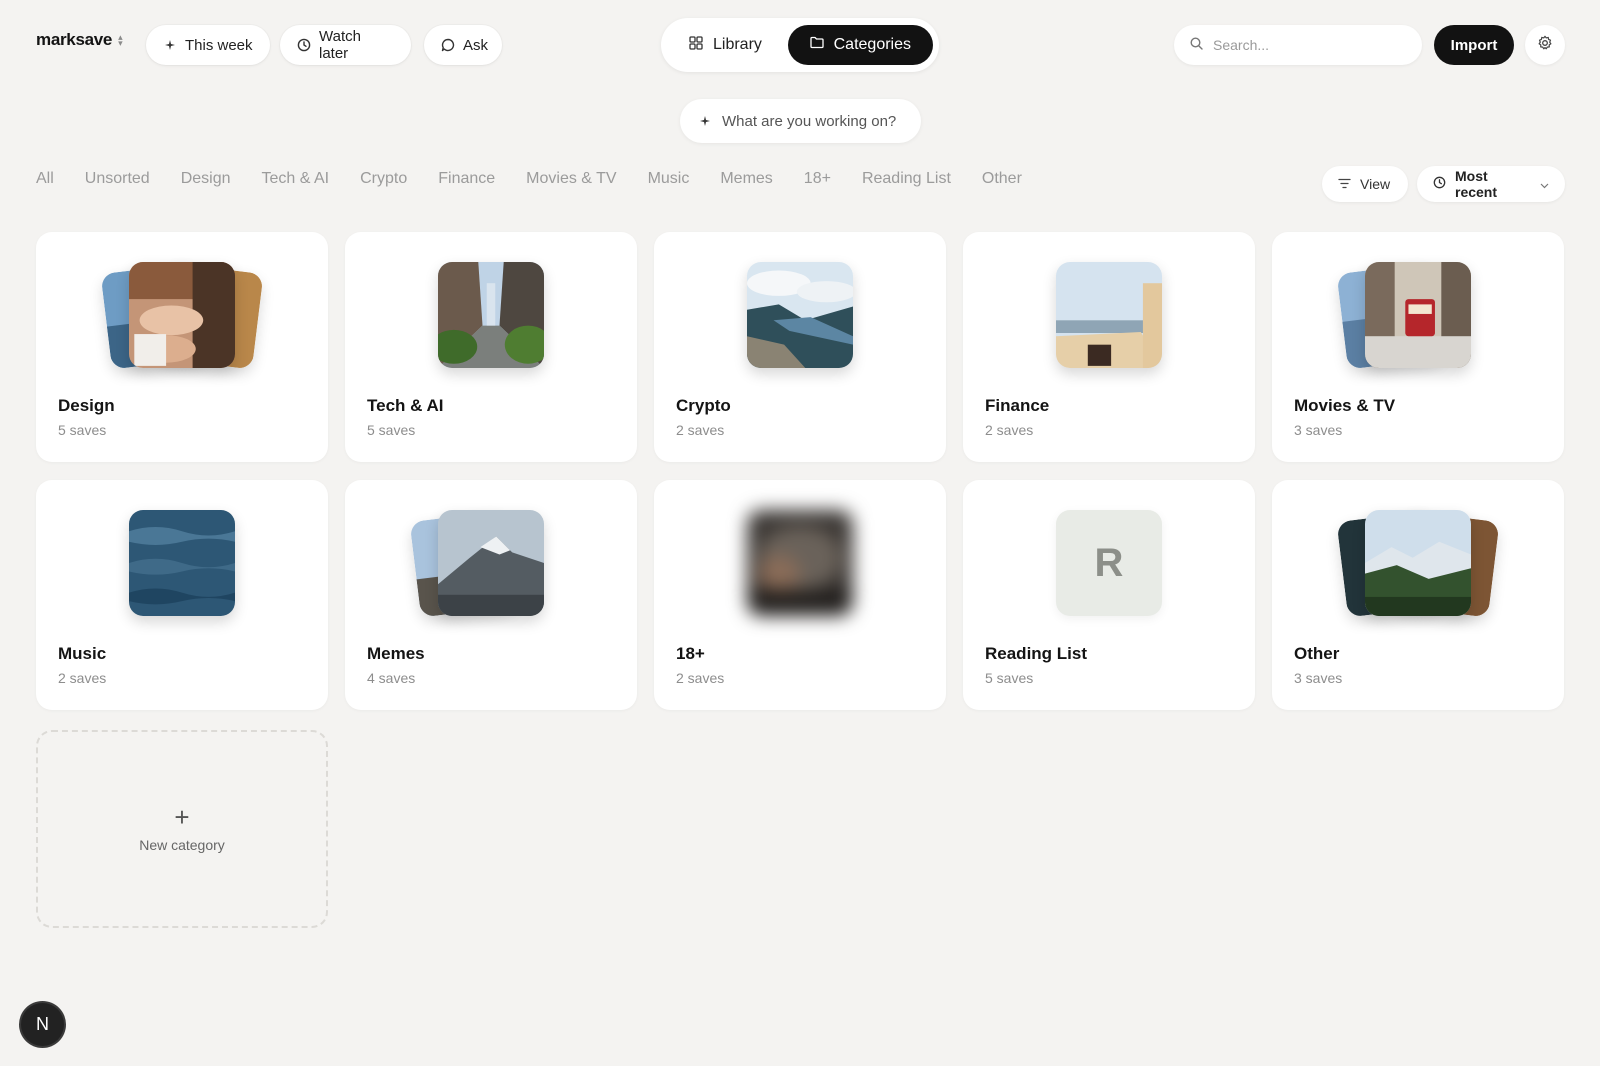 The width and height of the screenshot is (1600, 1066). I want to click on sort-dropdown: Most recent, so click(1491, 184).